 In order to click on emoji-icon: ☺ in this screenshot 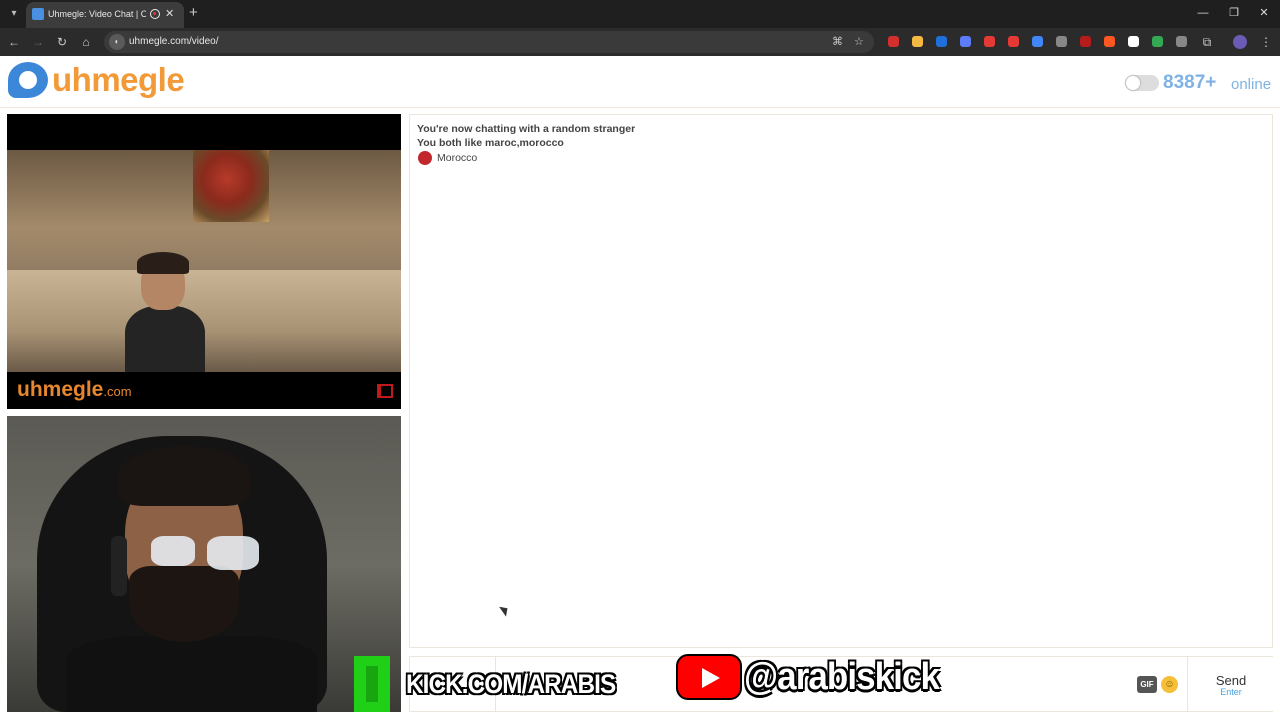, I will do `click(1169, 684)`.